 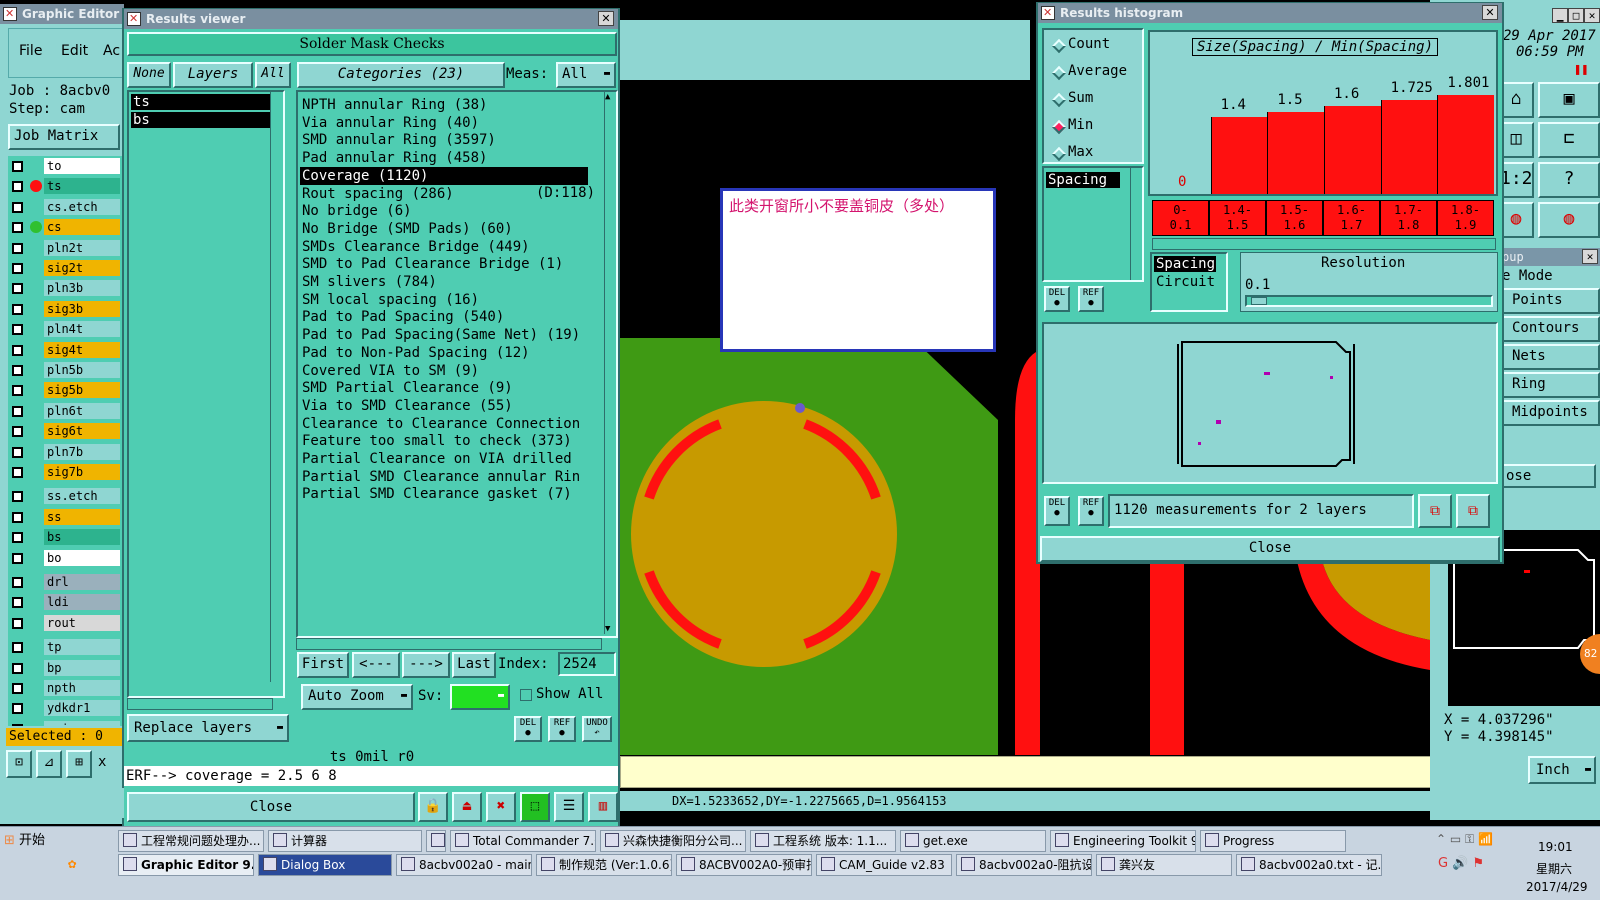 What do you see at coordinates (1072, 99) in the screenshot?
I see `mode-sum: Sum` at bounding box center [1072, 99].